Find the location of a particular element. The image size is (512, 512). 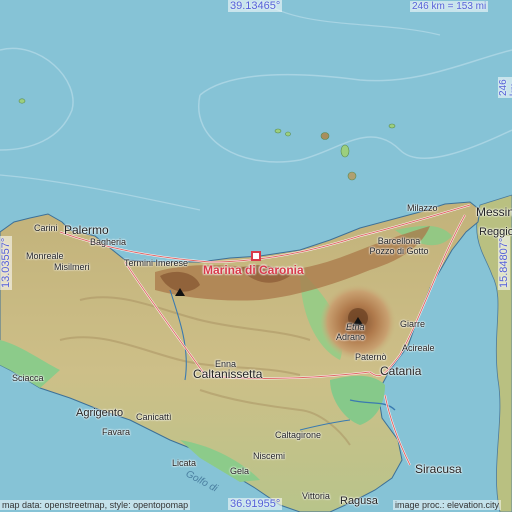

place-label: Canicattì is located at coordinates (154, 417).